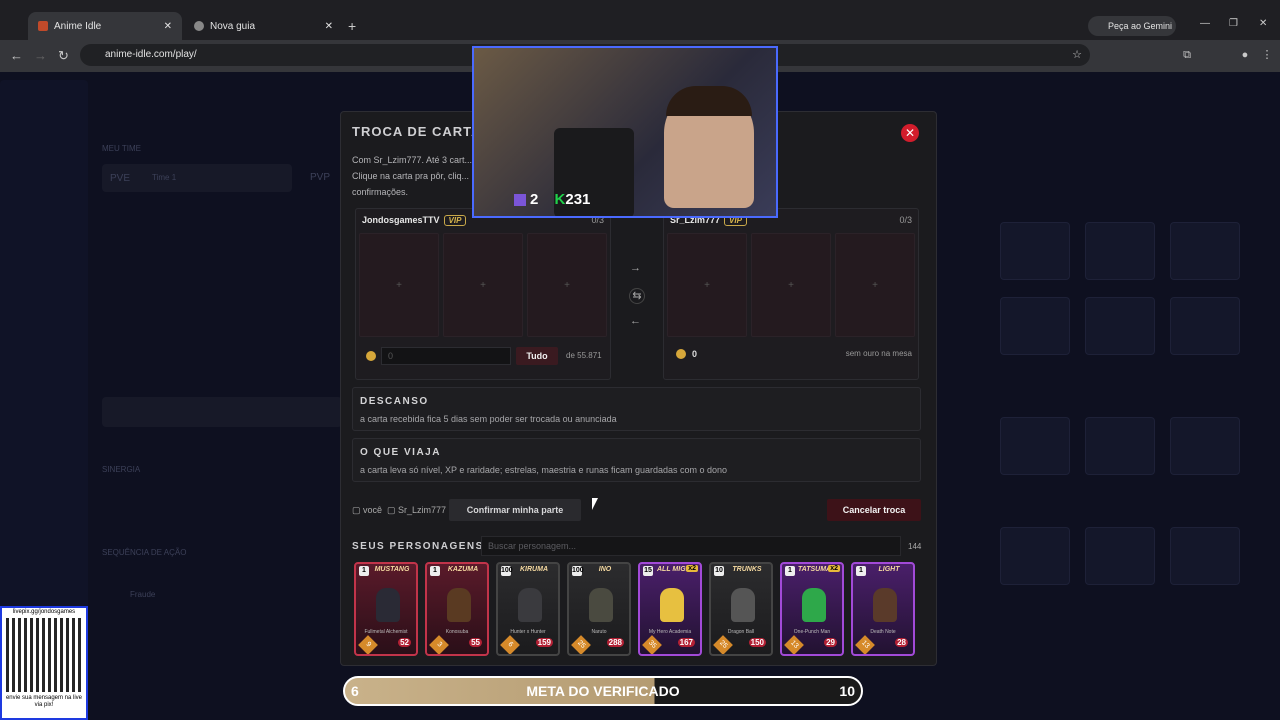  I want to click on pvp-tab: PVP, so click(320, 177).